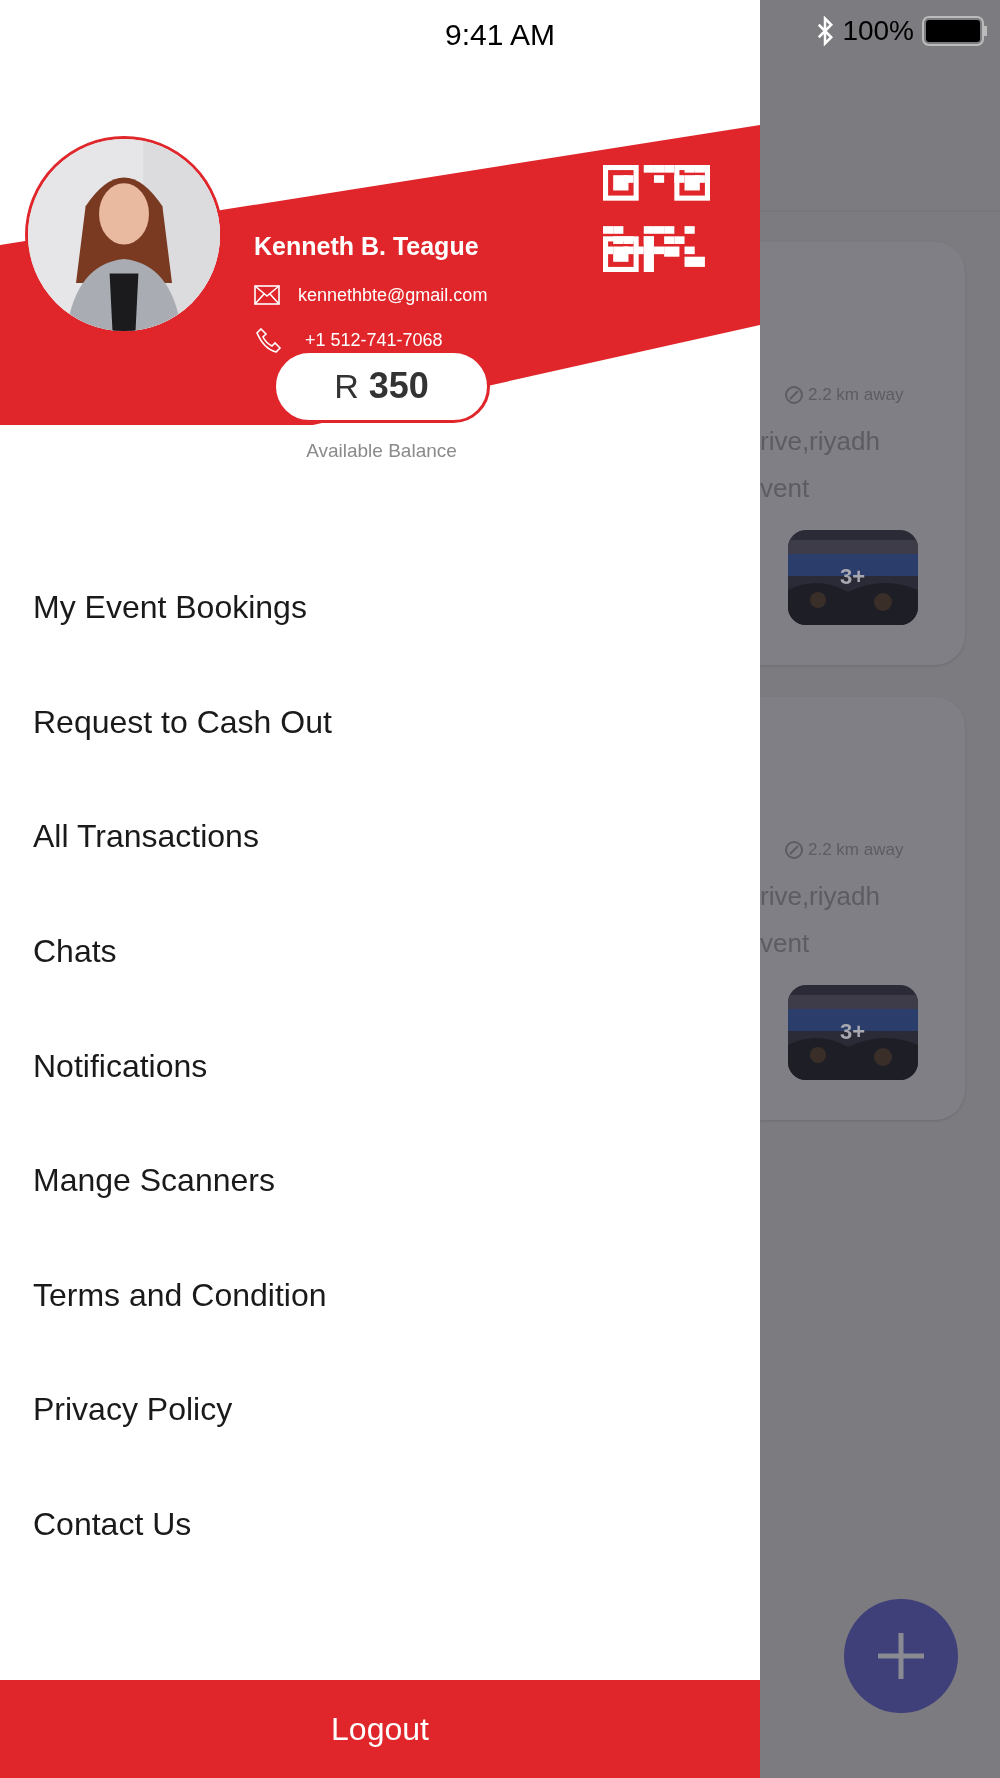 Image resolution: width=1000 pixels, height=1778 pixels. Describe the element at coordinates (380, 1409) in the screenshot. I see `menu-item: Privacy Policy` at that location.